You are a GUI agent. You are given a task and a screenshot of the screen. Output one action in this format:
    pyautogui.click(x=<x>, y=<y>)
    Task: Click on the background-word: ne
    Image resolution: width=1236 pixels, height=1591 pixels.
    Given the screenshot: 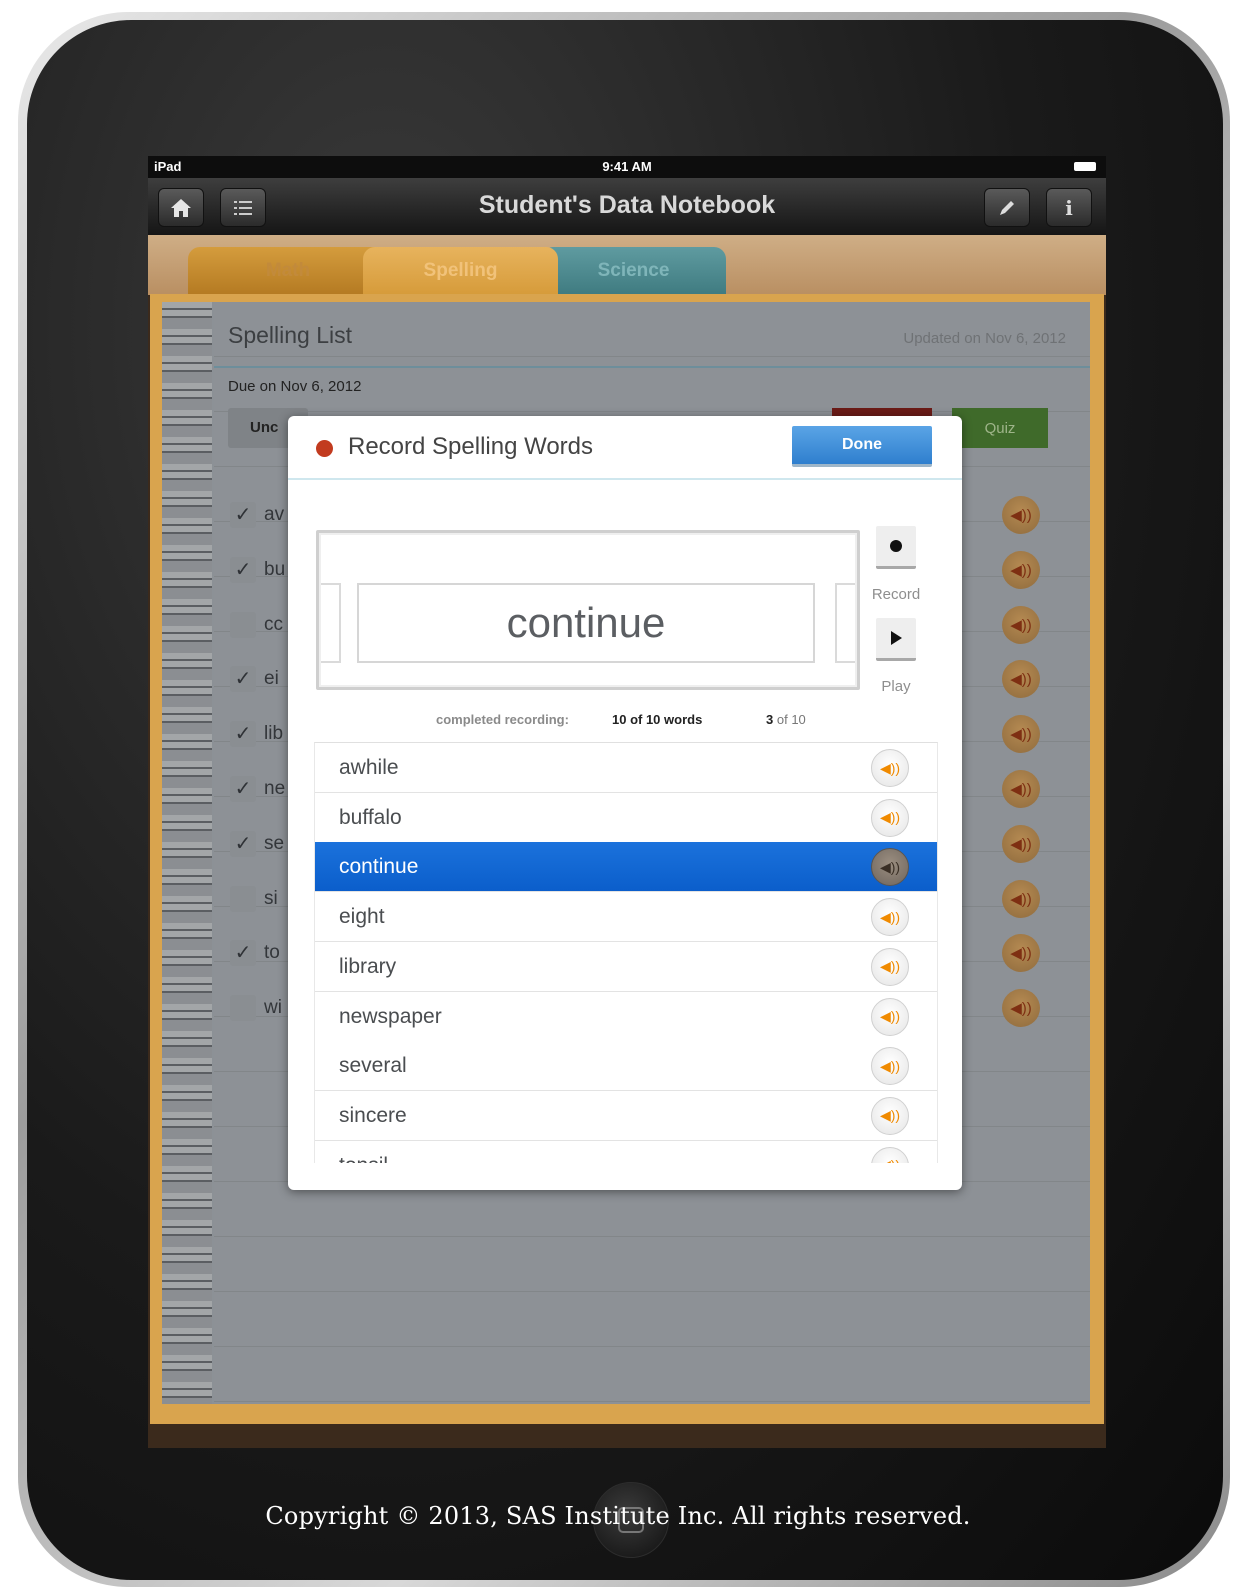 What is the action you would take?
    pyautogui.click(x=275, y=788)
    